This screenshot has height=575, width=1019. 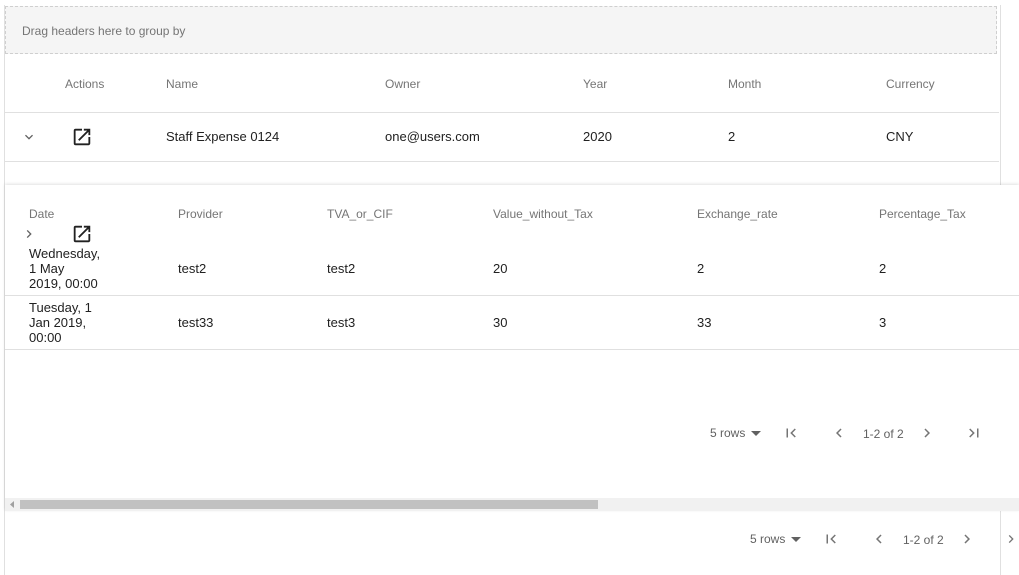 I want to click on detail-cell-date: Tuesday, 1 Jan 2019, 00:00, so click(x=60, y=322).